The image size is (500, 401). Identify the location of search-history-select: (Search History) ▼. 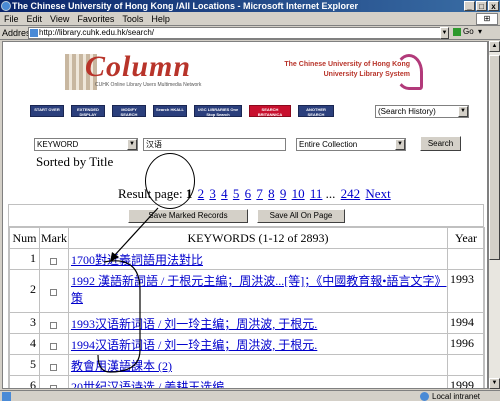
(422, 111).